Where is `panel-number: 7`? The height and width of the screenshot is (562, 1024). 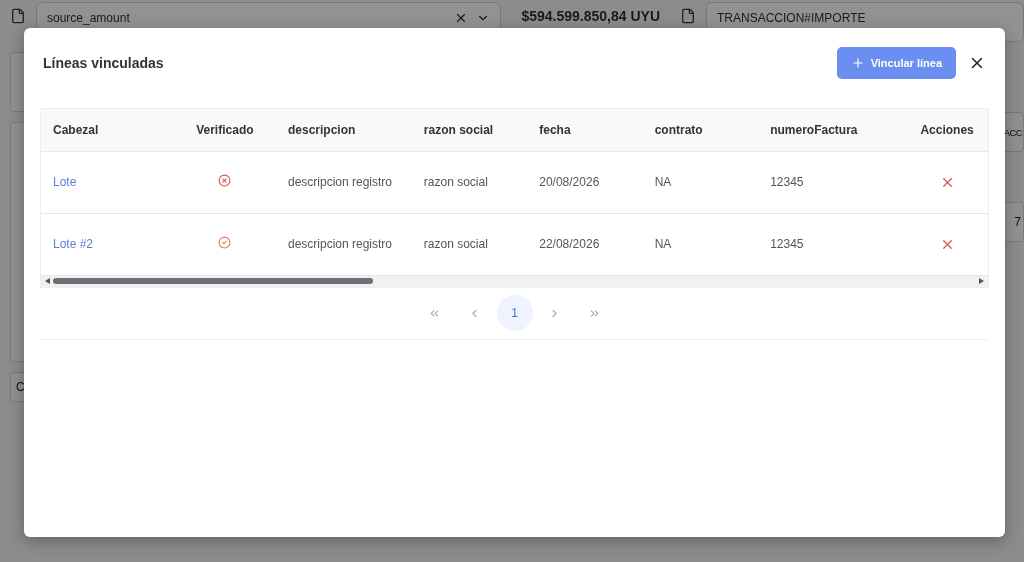
panel-number: 7 is located at coordinates (1017, 222).